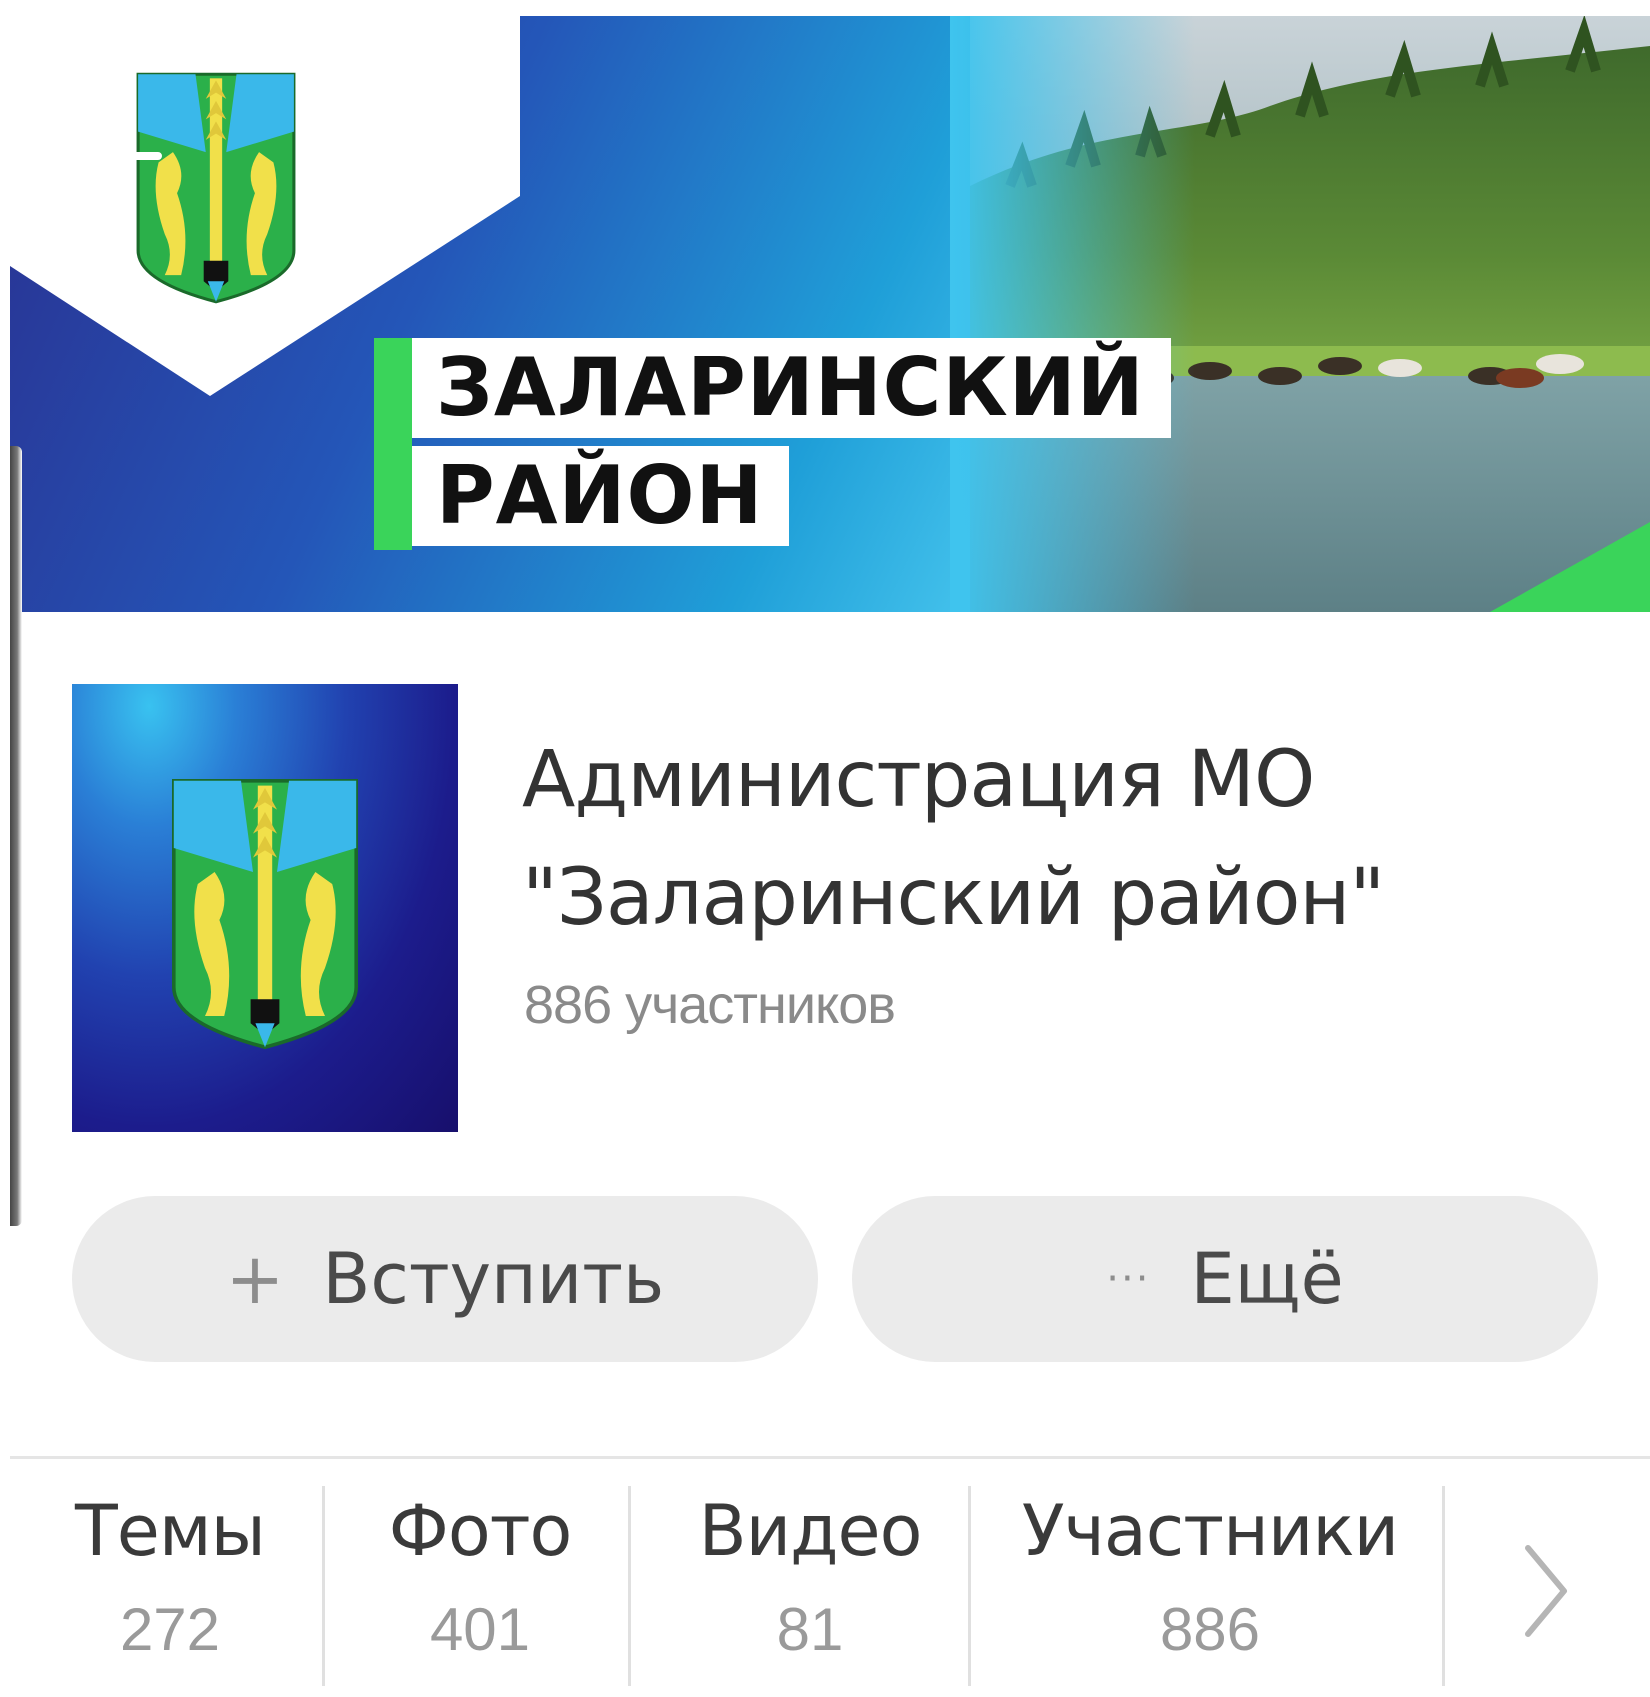  What do you see at coordinates (16, 836) in the screenshot?
I see `left-edge-shadow` at bounding box center [16, 836].